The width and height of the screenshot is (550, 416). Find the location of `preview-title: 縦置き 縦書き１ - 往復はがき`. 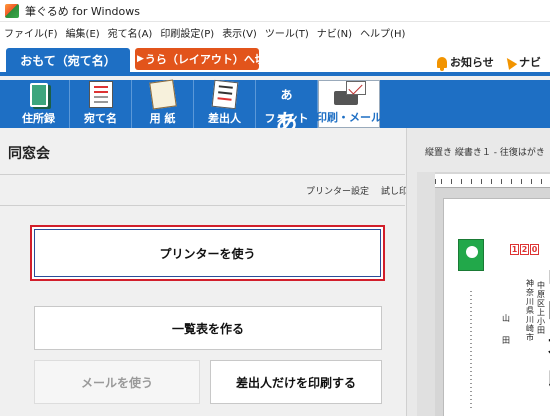

preview-title: 縦置き 縦書き１ - 往復はがき is located at coordinates (485, 153).